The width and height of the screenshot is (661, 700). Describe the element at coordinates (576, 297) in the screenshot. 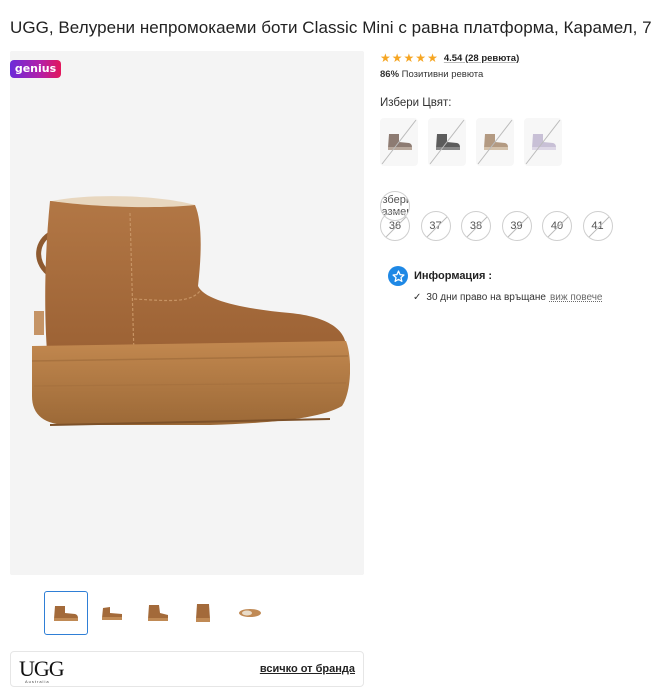

I see `see-more-link: виж повече` at that location.